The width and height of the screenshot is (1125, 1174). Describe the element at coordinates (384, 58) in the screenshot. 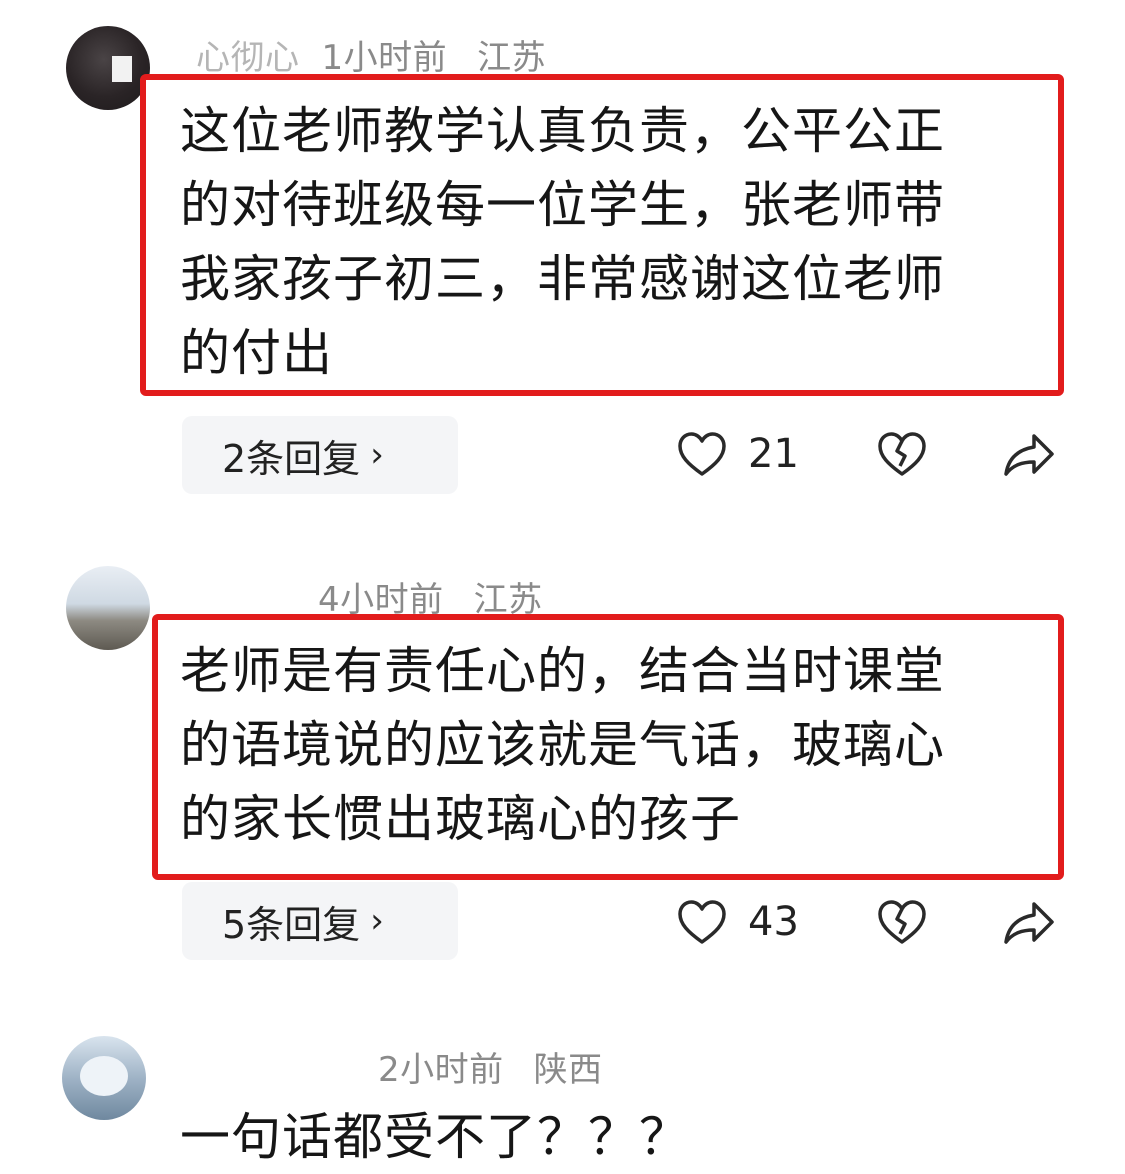

I see `comment-time: 1小时前` at that location.